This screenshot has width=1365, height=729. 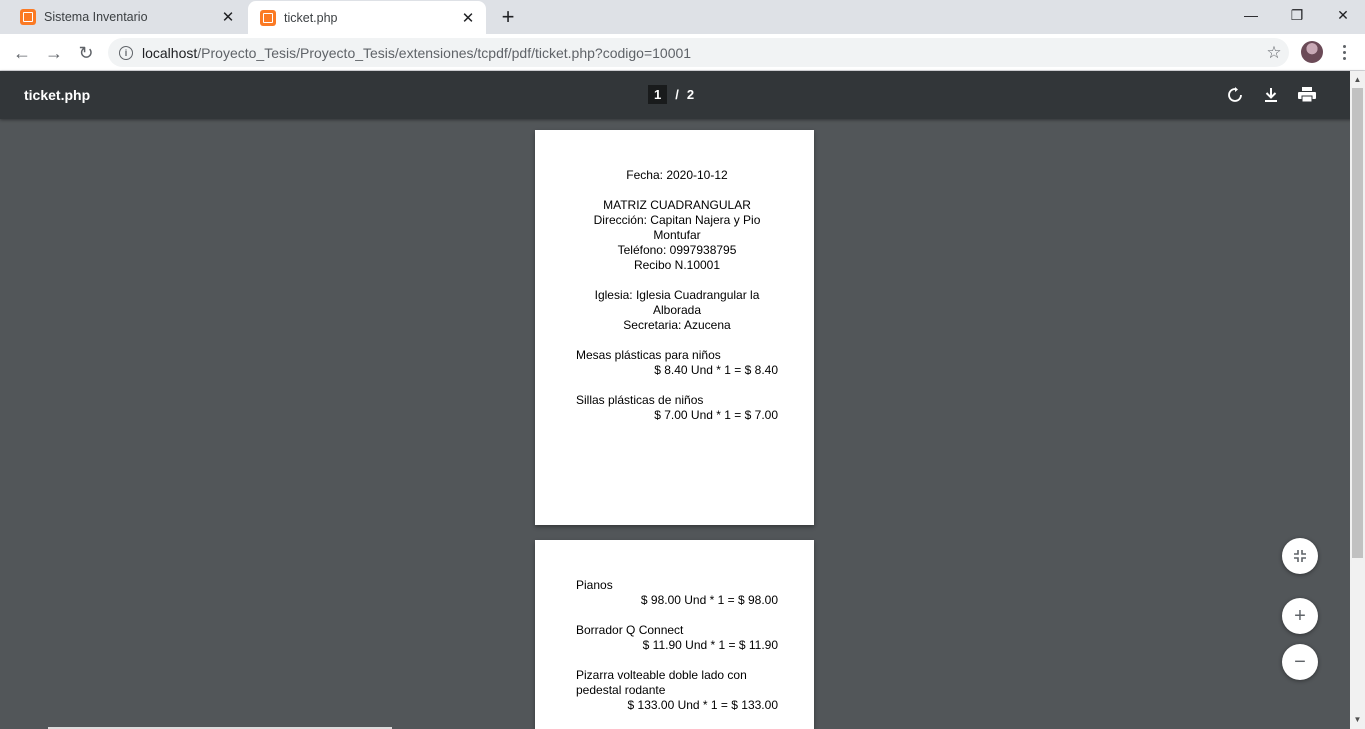 What do you see at coordinates (716, 370) in the screenshot?
I see `item-line: $ 8.40 Und * 1 = $ 8.40` at bounding box center [716, 370].